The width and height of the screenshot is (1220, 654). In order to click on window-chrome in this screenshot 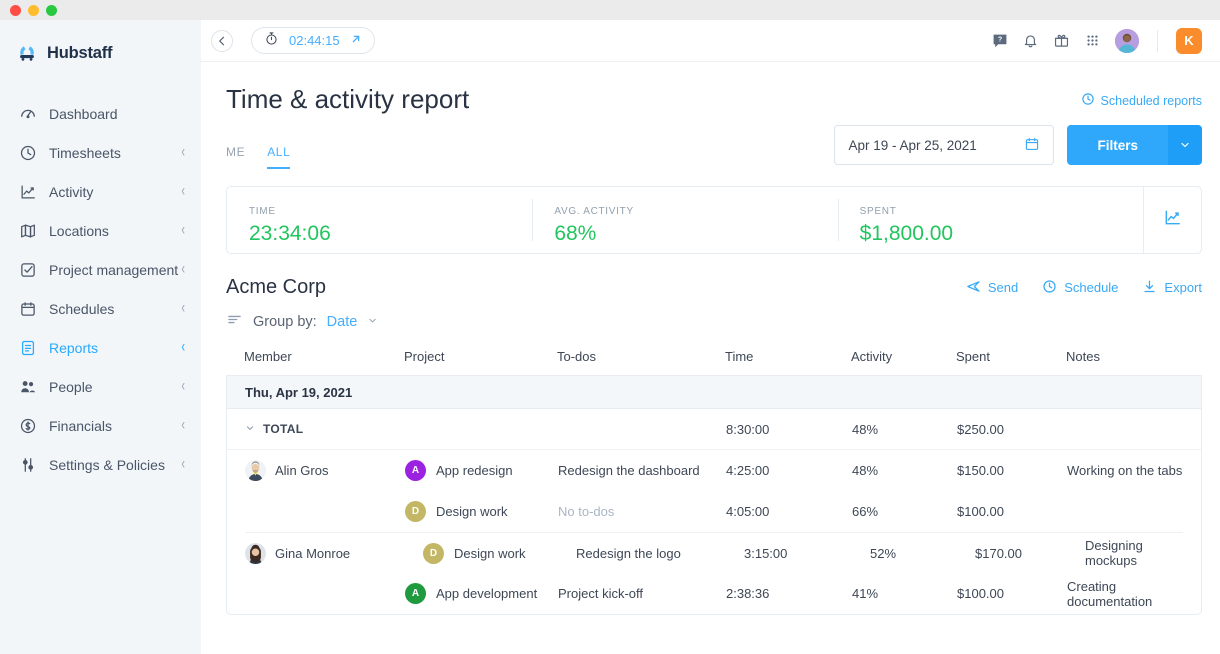, I will do `click(610, 10)`.